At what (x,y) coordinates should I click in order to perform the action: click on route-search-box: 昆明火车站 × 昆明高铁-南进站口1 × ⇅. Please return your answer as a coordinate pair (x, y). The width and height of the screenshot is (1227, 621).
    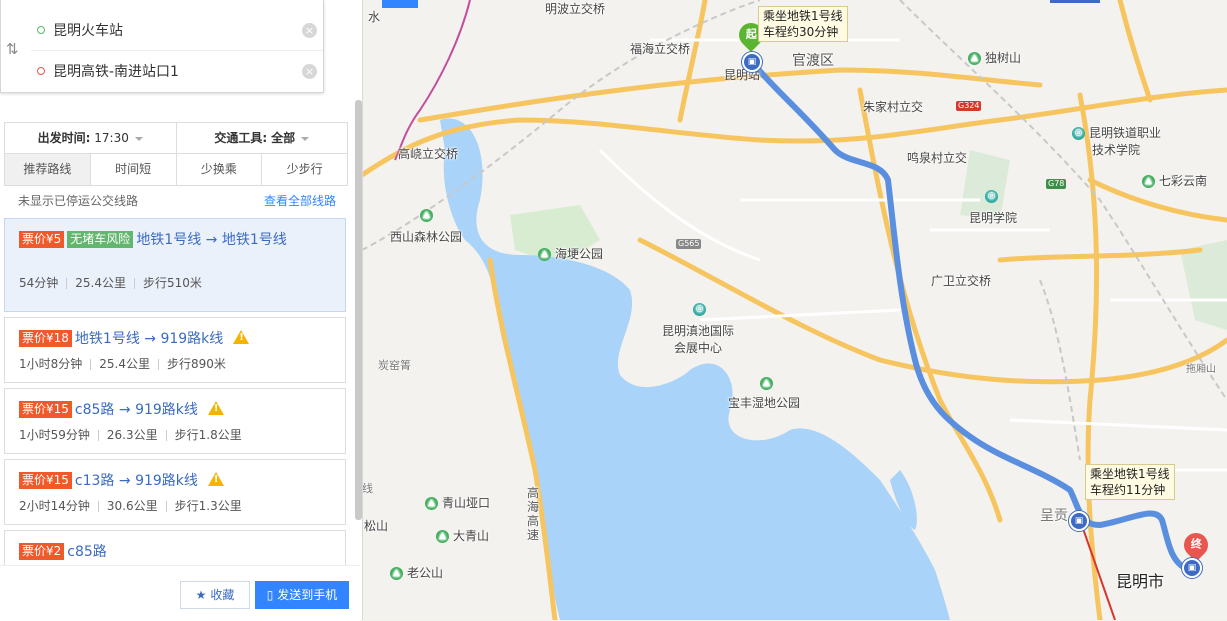
    Looking at the image, I should click on (162, 46).